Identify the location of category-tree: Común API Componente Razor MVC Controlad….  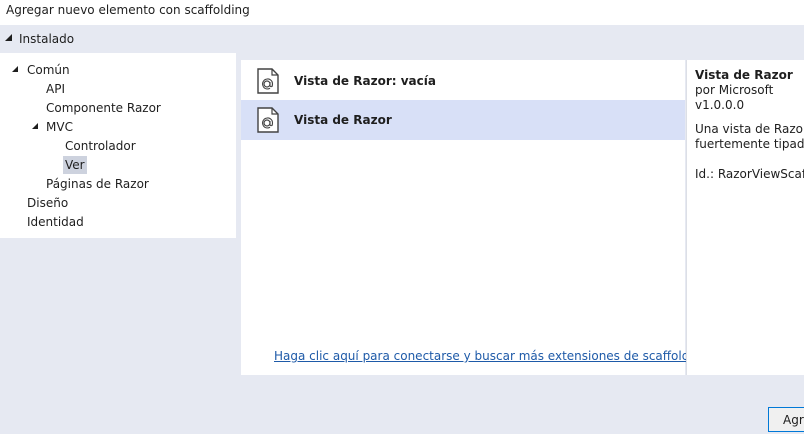
(118, 145).